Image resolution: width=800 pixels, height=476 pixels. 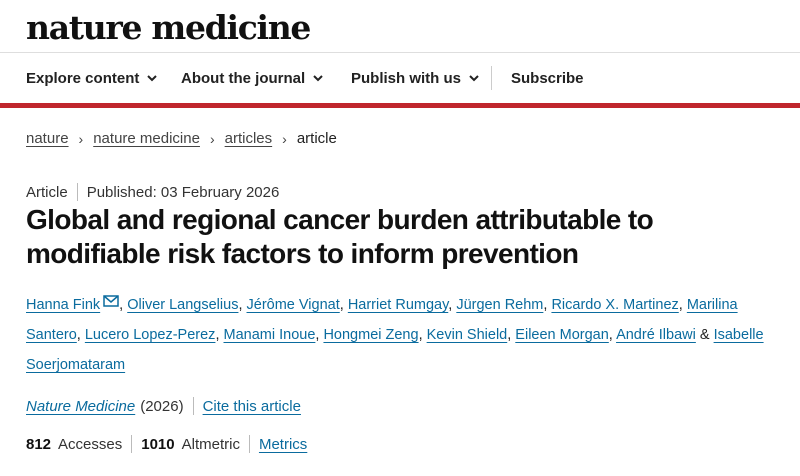 I want to click on article-meta: Article Published: 03 February 2026, so click(x=152, y=192).